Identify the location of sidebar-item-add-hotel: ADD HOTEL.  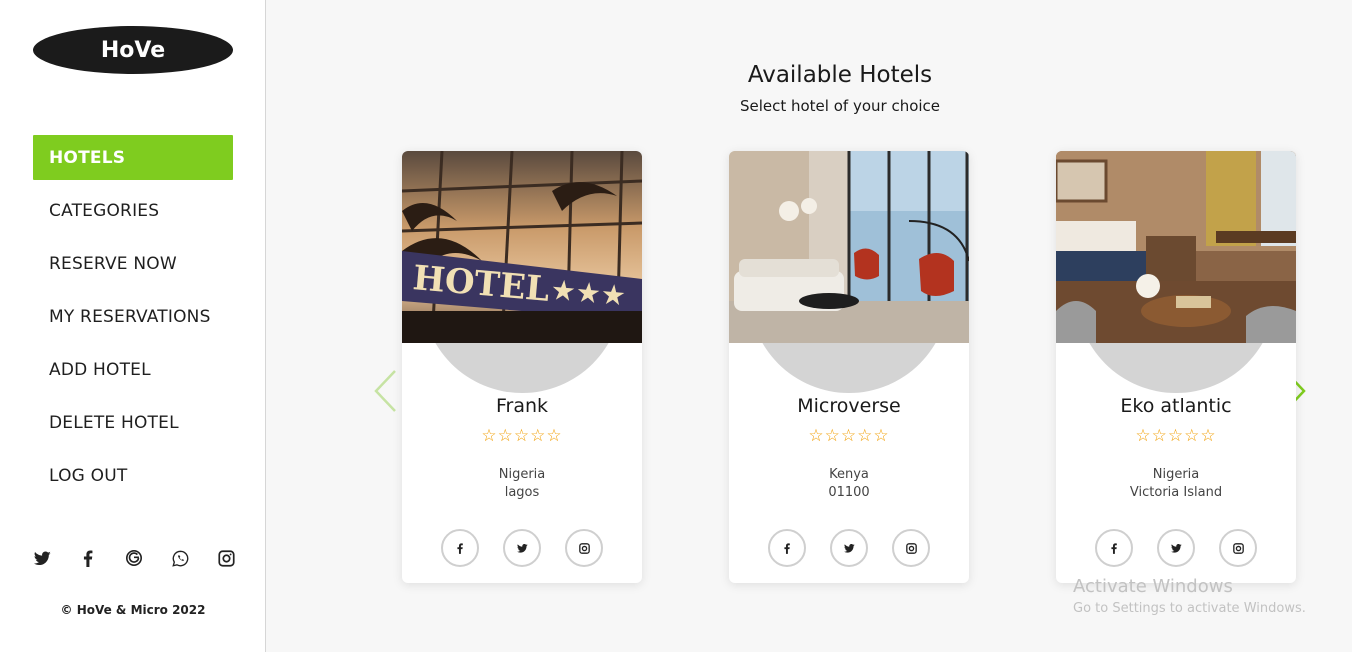
(133, 369).